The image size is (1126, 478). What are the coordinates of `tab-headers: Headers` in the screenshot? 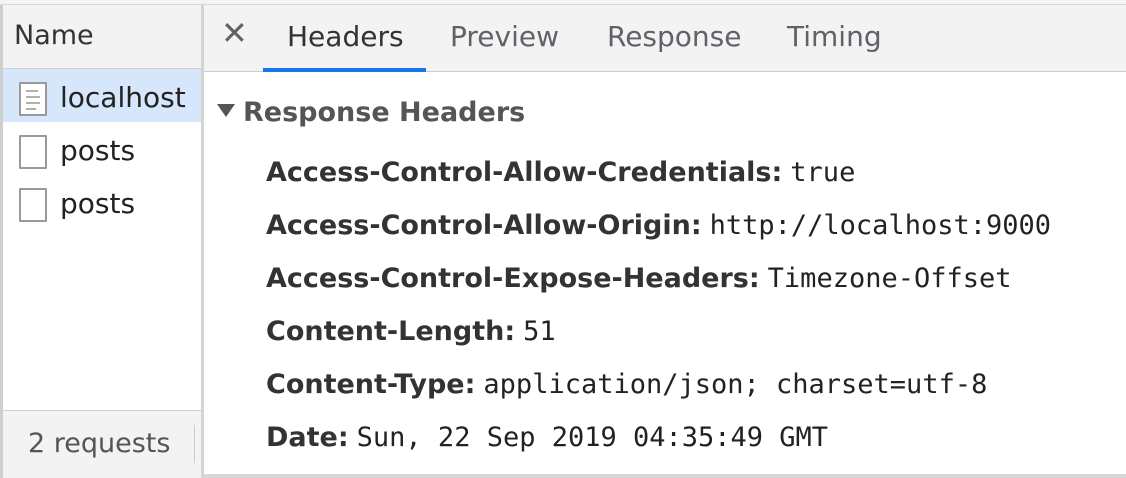 It's located at (345, 36).